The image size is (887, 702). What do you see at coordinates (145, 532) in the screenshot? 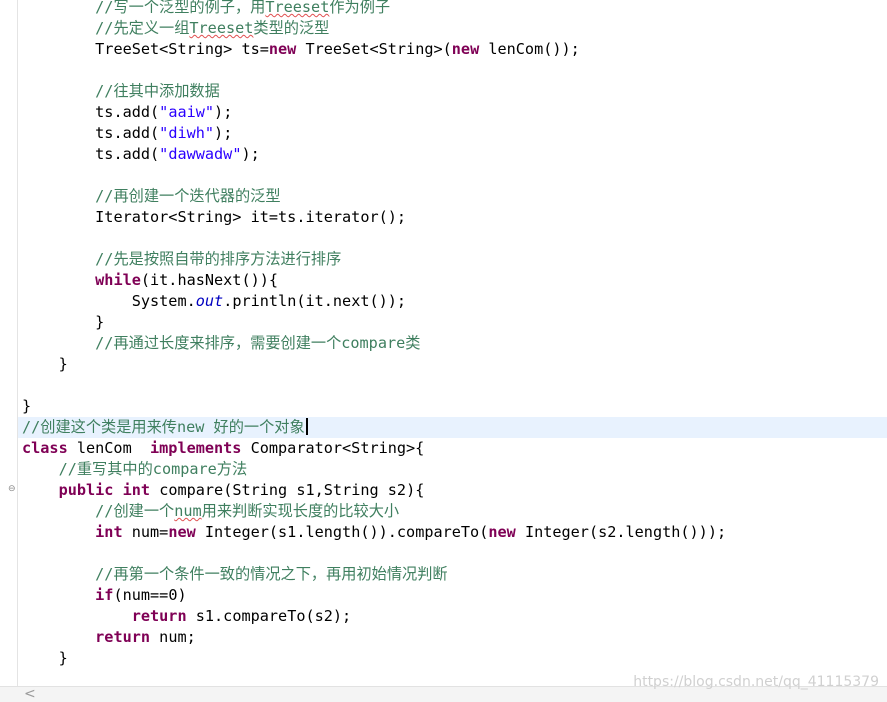
I see `code-token: num=` at bounding box center [145, 532].